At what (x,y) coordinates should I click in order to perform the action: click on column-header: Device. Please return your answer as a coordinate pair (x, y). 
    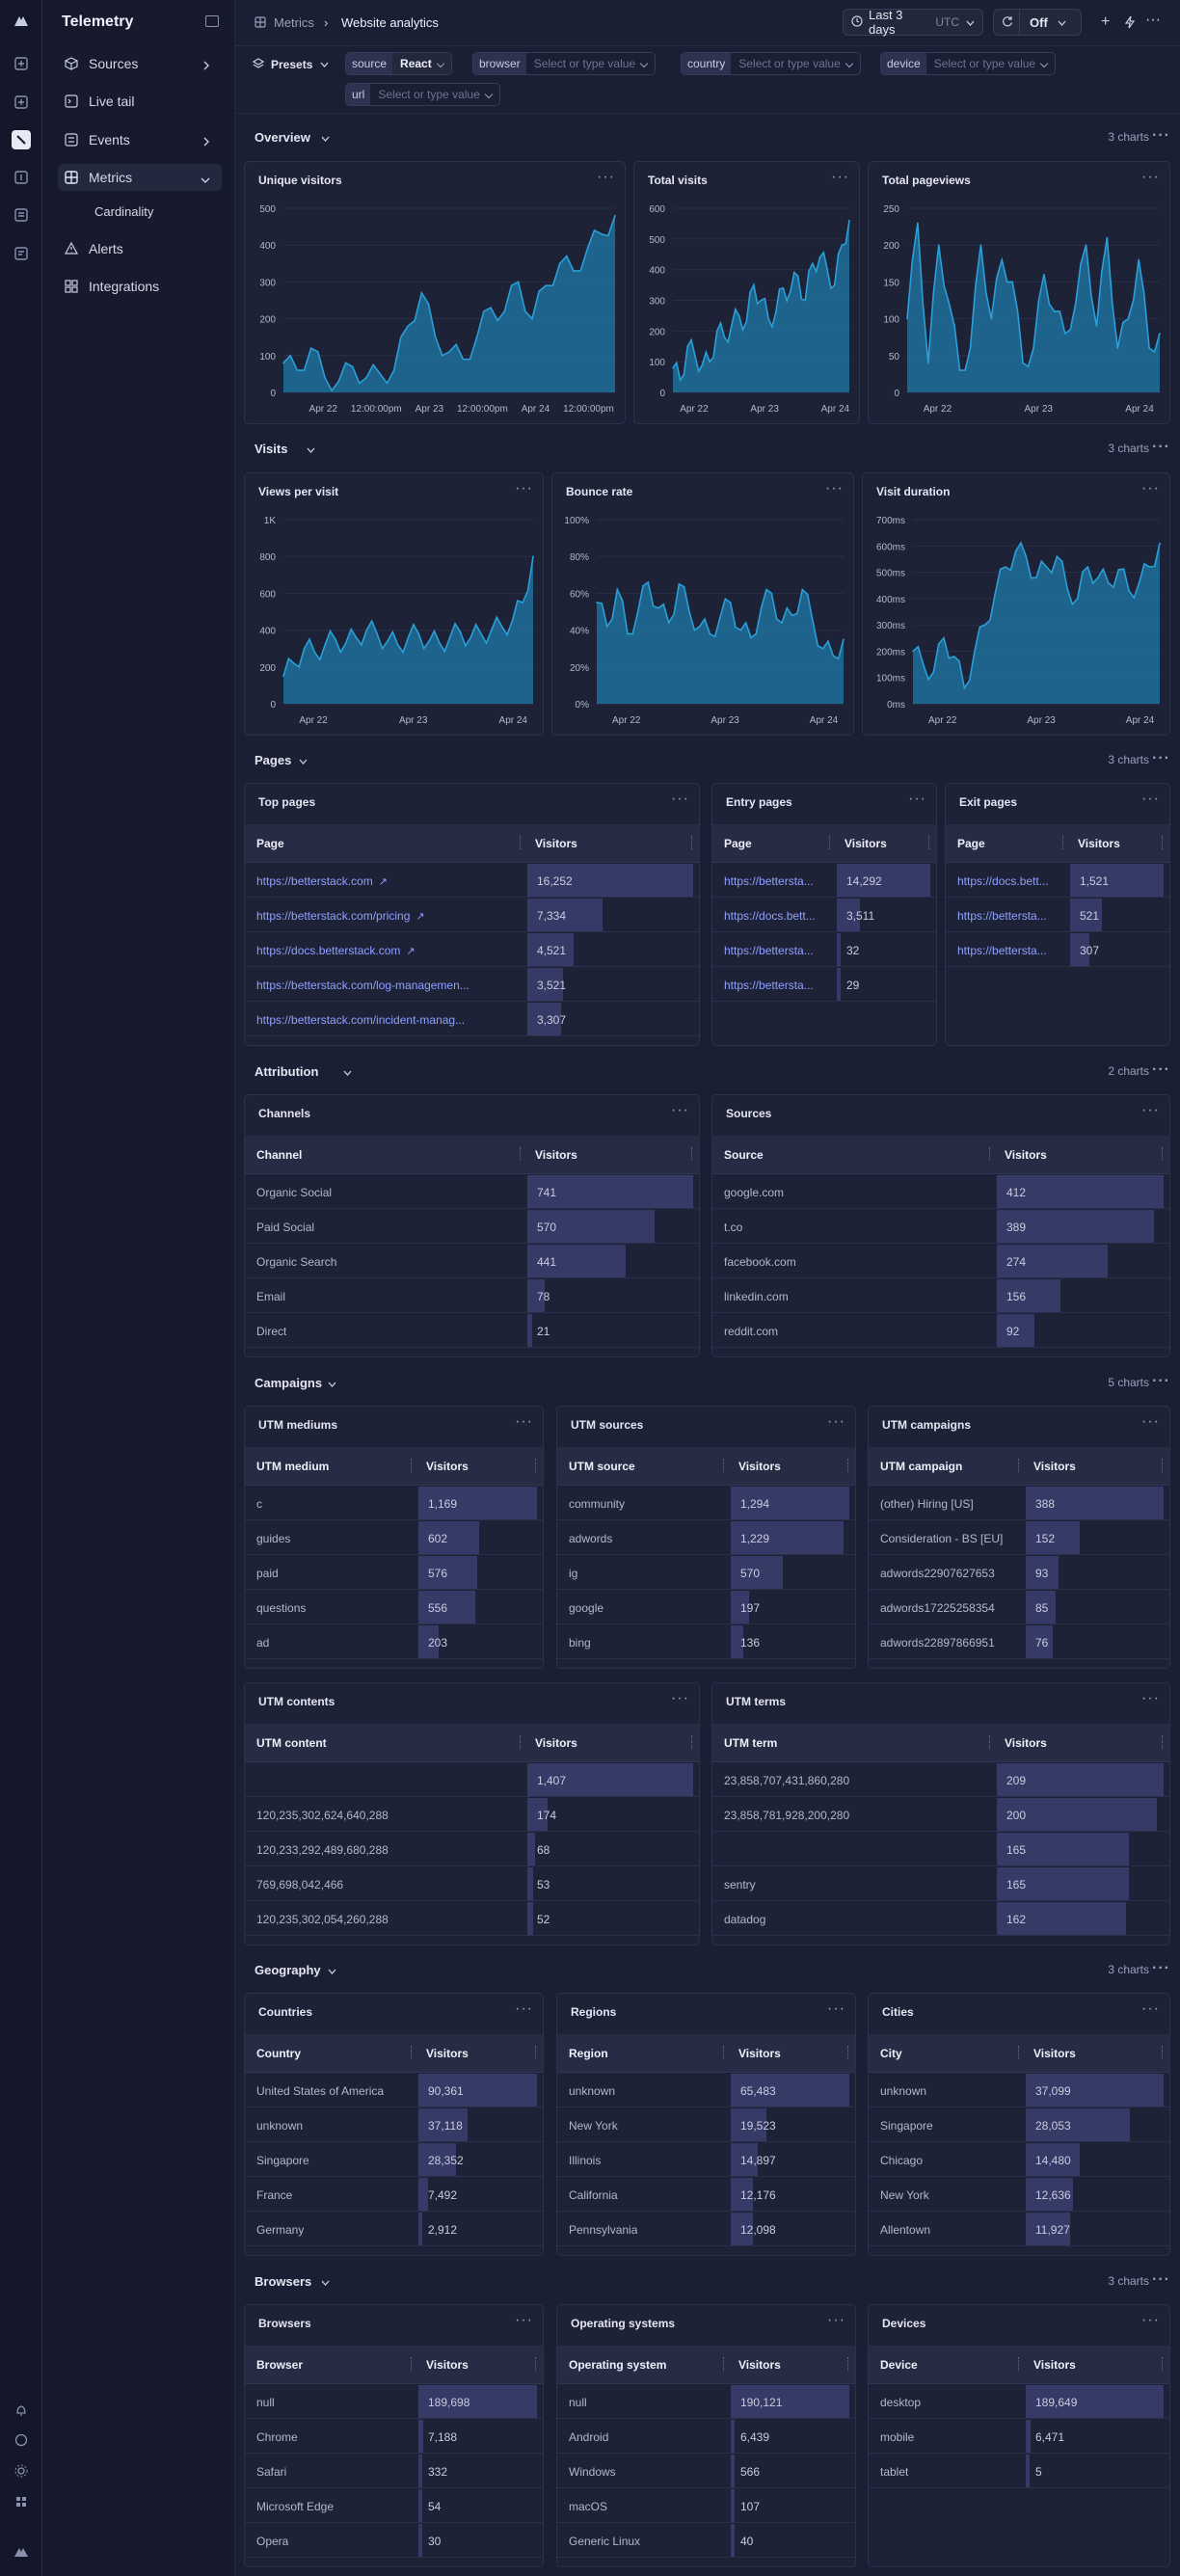
    Looking at the image, I should click on (899, 2365).